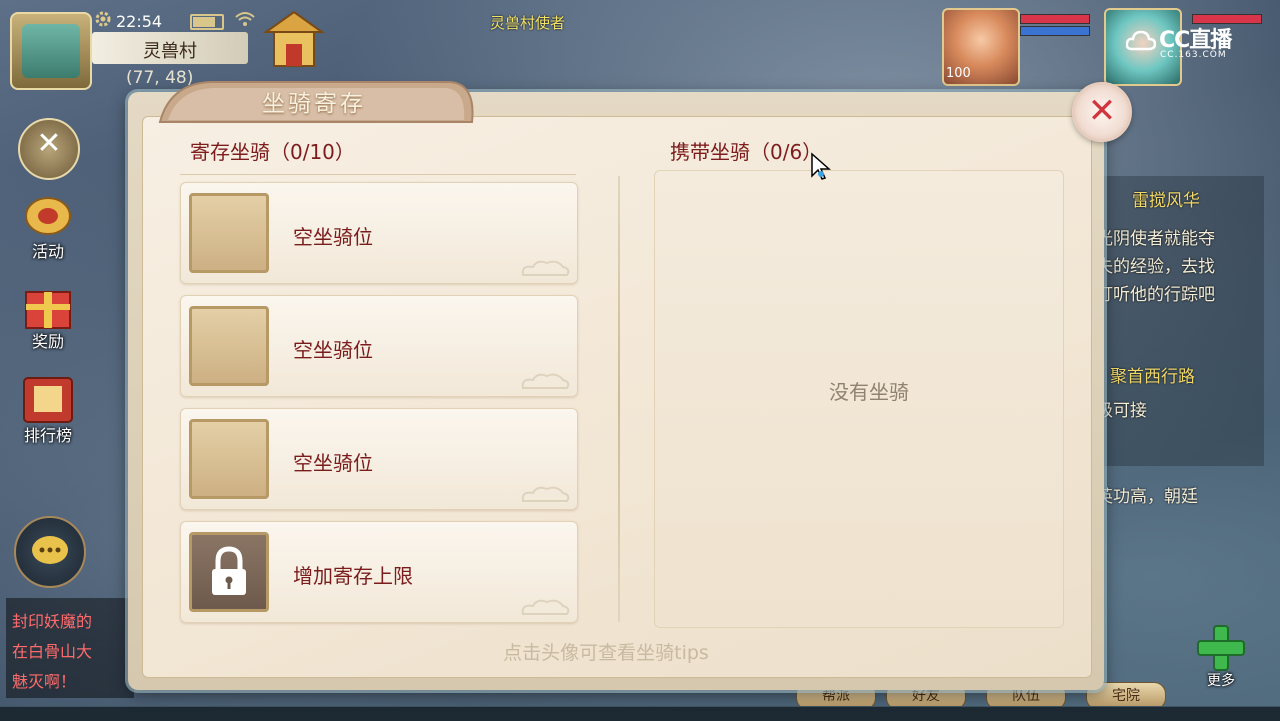 The width and height of the screenshot is (1280, 721). Describe the element at coordinates (528, 23) in the screenshot. I see `npc-name-label: 灵兽村使者` at that location.